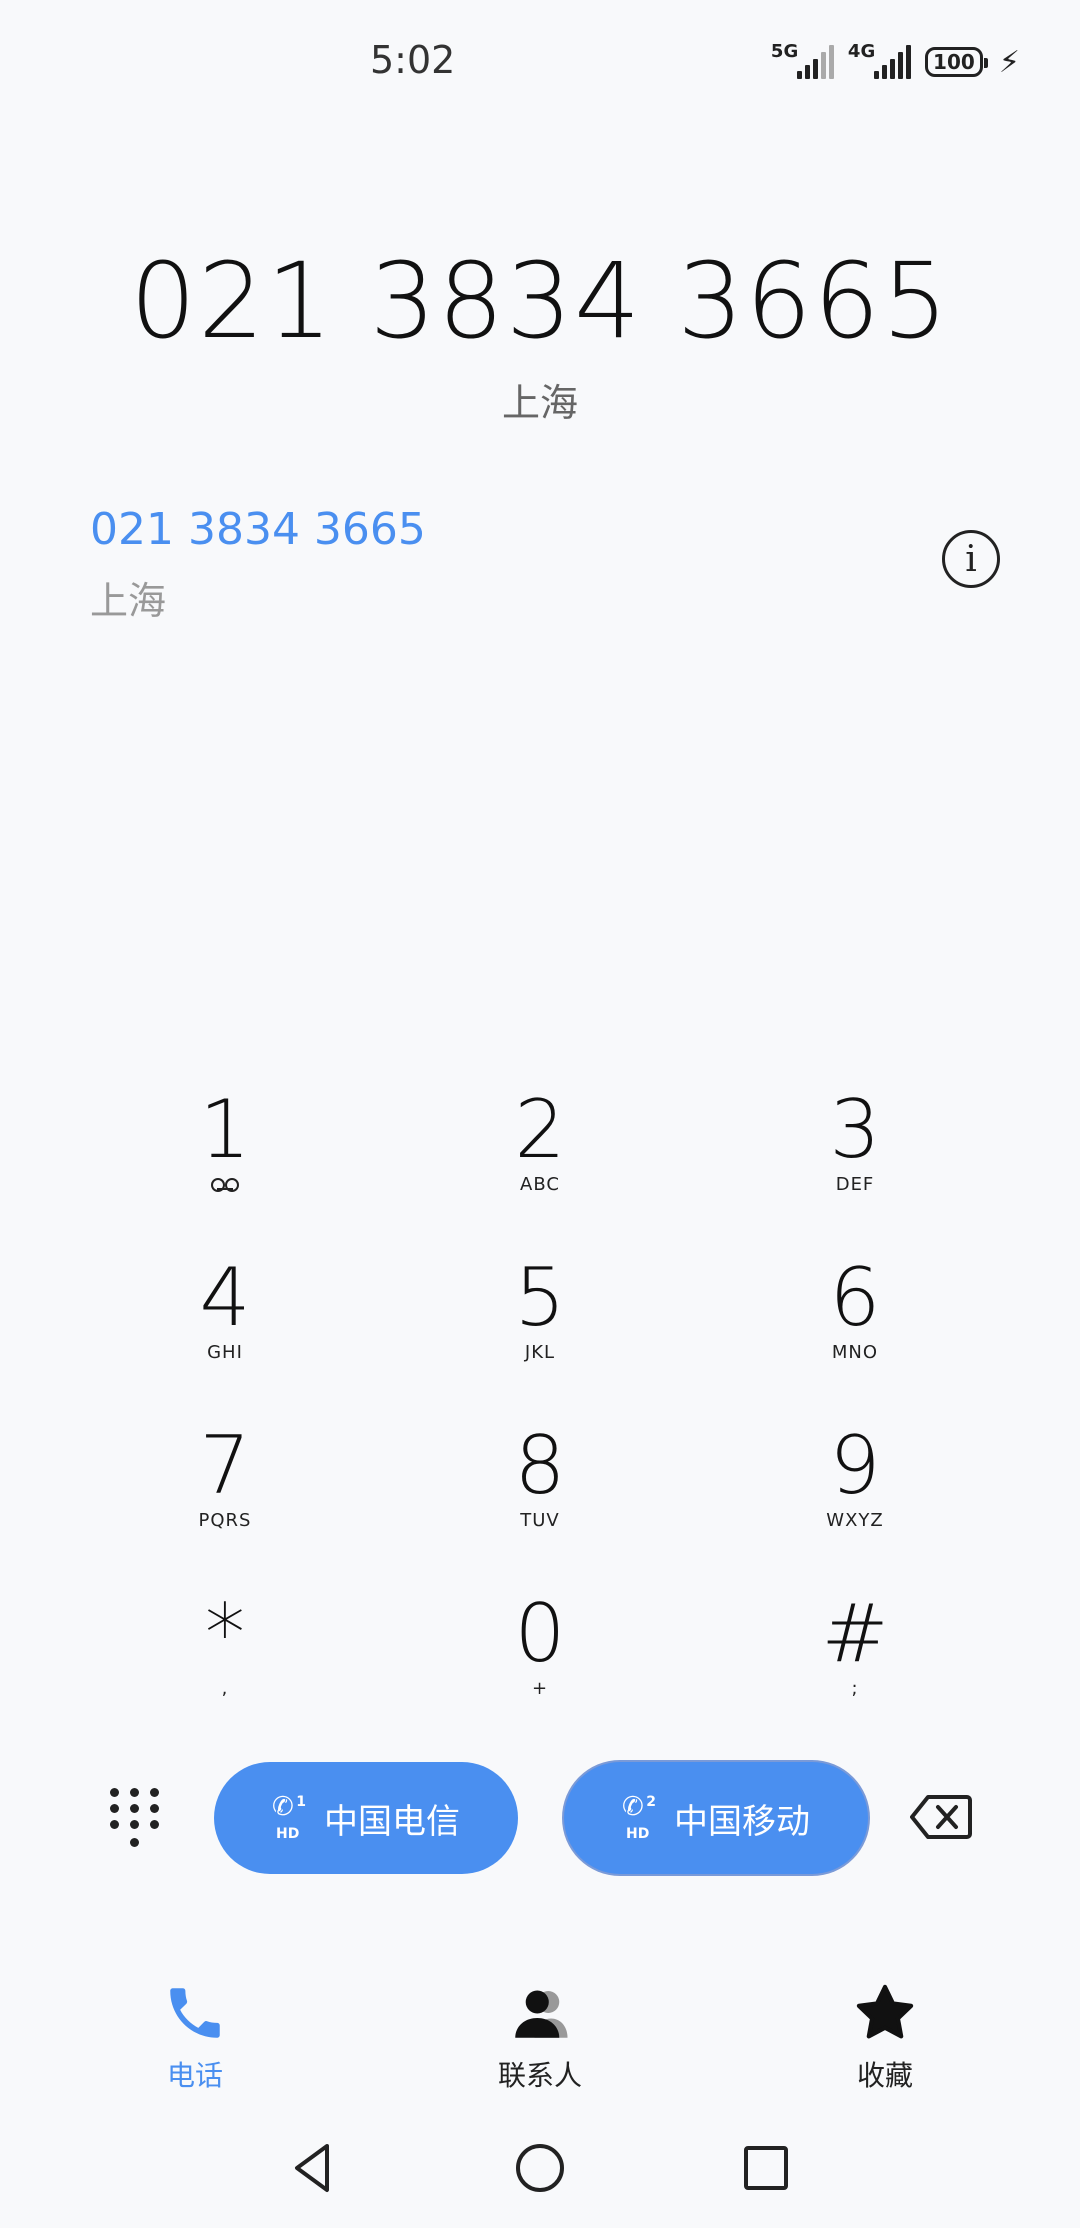 This screenshot has width=1080, height=2228. What do you see at coordinates (540, 1465) in the screenshot?
I see `key-digit: 8` at bounding box center [540, 1465].